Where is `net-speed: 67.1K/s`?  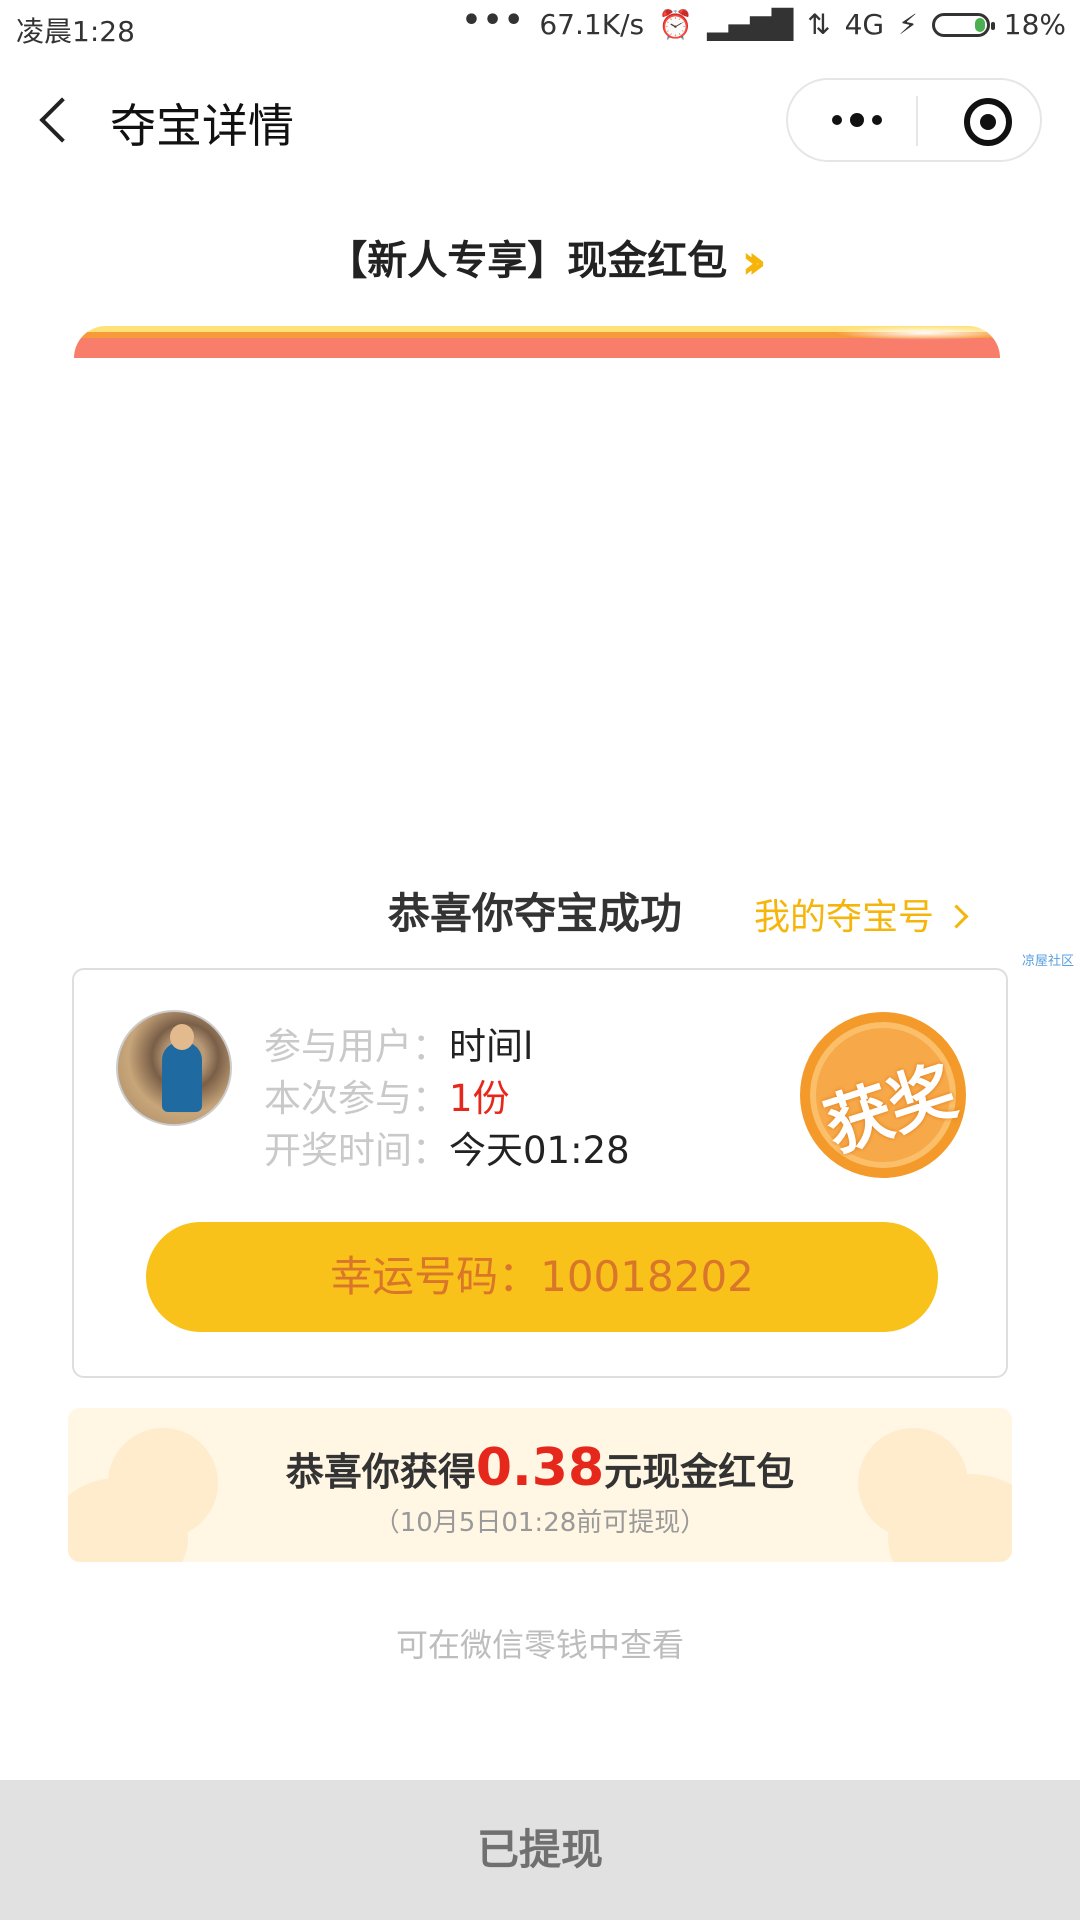
net-speed: 67.1K/s is located at coordinates (592, 24).